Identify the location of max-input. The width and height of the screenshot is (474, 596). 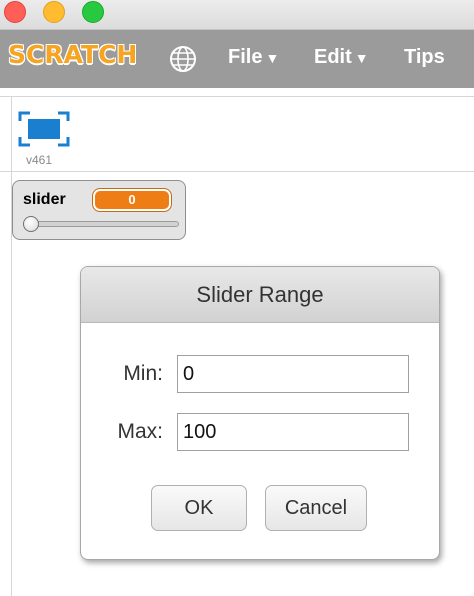
(293, 432).